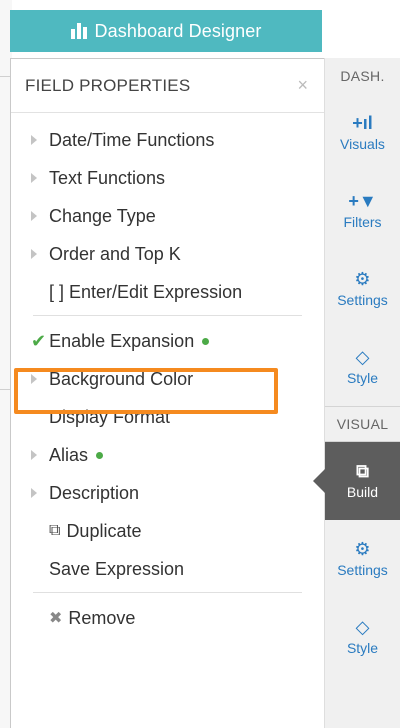 The height and width of the screenshot is (728, 400). I want to click on menu-item-remove: ✖ Remove, so click(167, 618).